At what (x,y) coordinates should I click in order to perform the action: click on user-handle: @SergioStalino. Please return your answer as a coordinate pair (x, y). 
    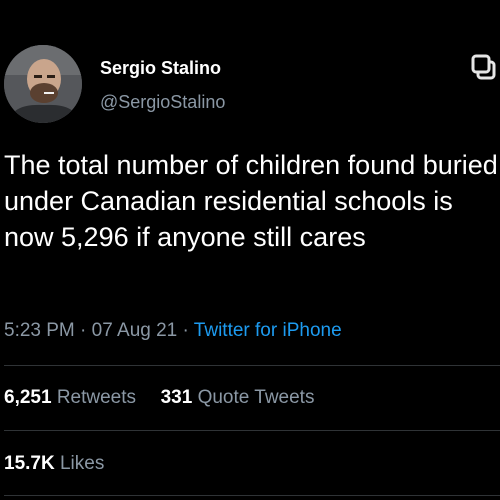
    Looking at the image, I should click on (162, 102).